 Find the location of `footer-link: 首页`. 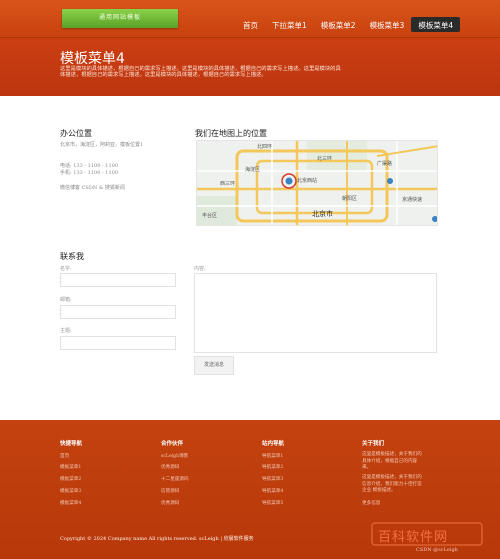

footer-link: 首页 is located at coordinates (64, 456).